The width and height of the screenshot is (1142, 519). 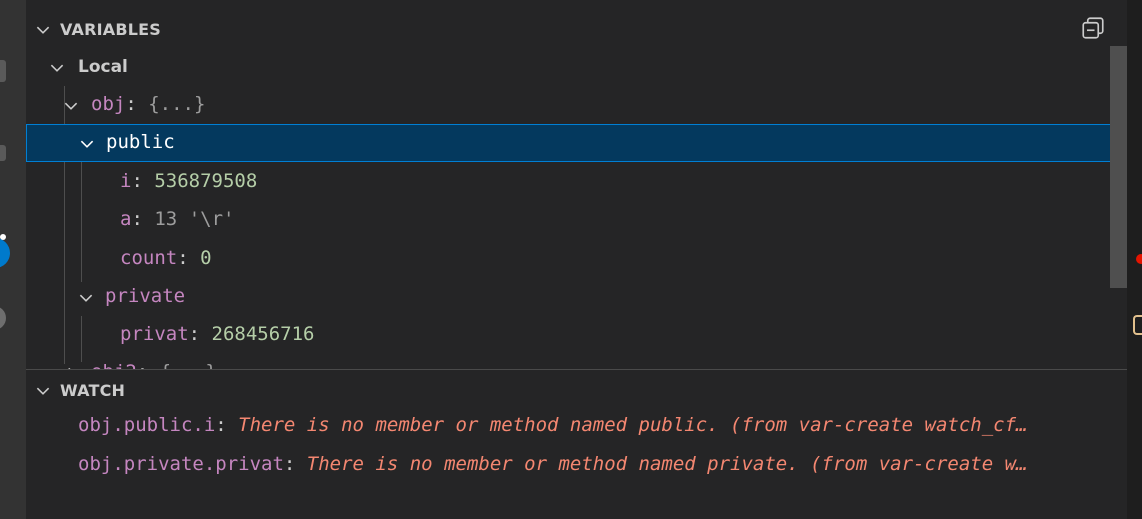 I want to click on variable-privat: privat: 268456716, so click(x=576, y=335).